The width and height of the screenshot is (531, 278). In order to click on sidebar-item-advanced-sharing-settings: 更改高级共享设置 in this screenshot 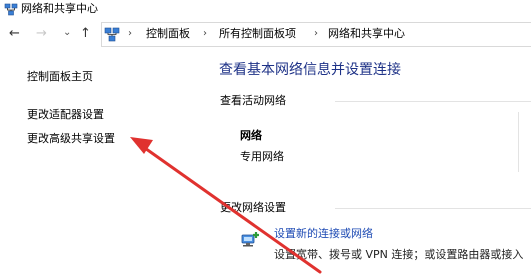, I will do `click(71, 139)`.